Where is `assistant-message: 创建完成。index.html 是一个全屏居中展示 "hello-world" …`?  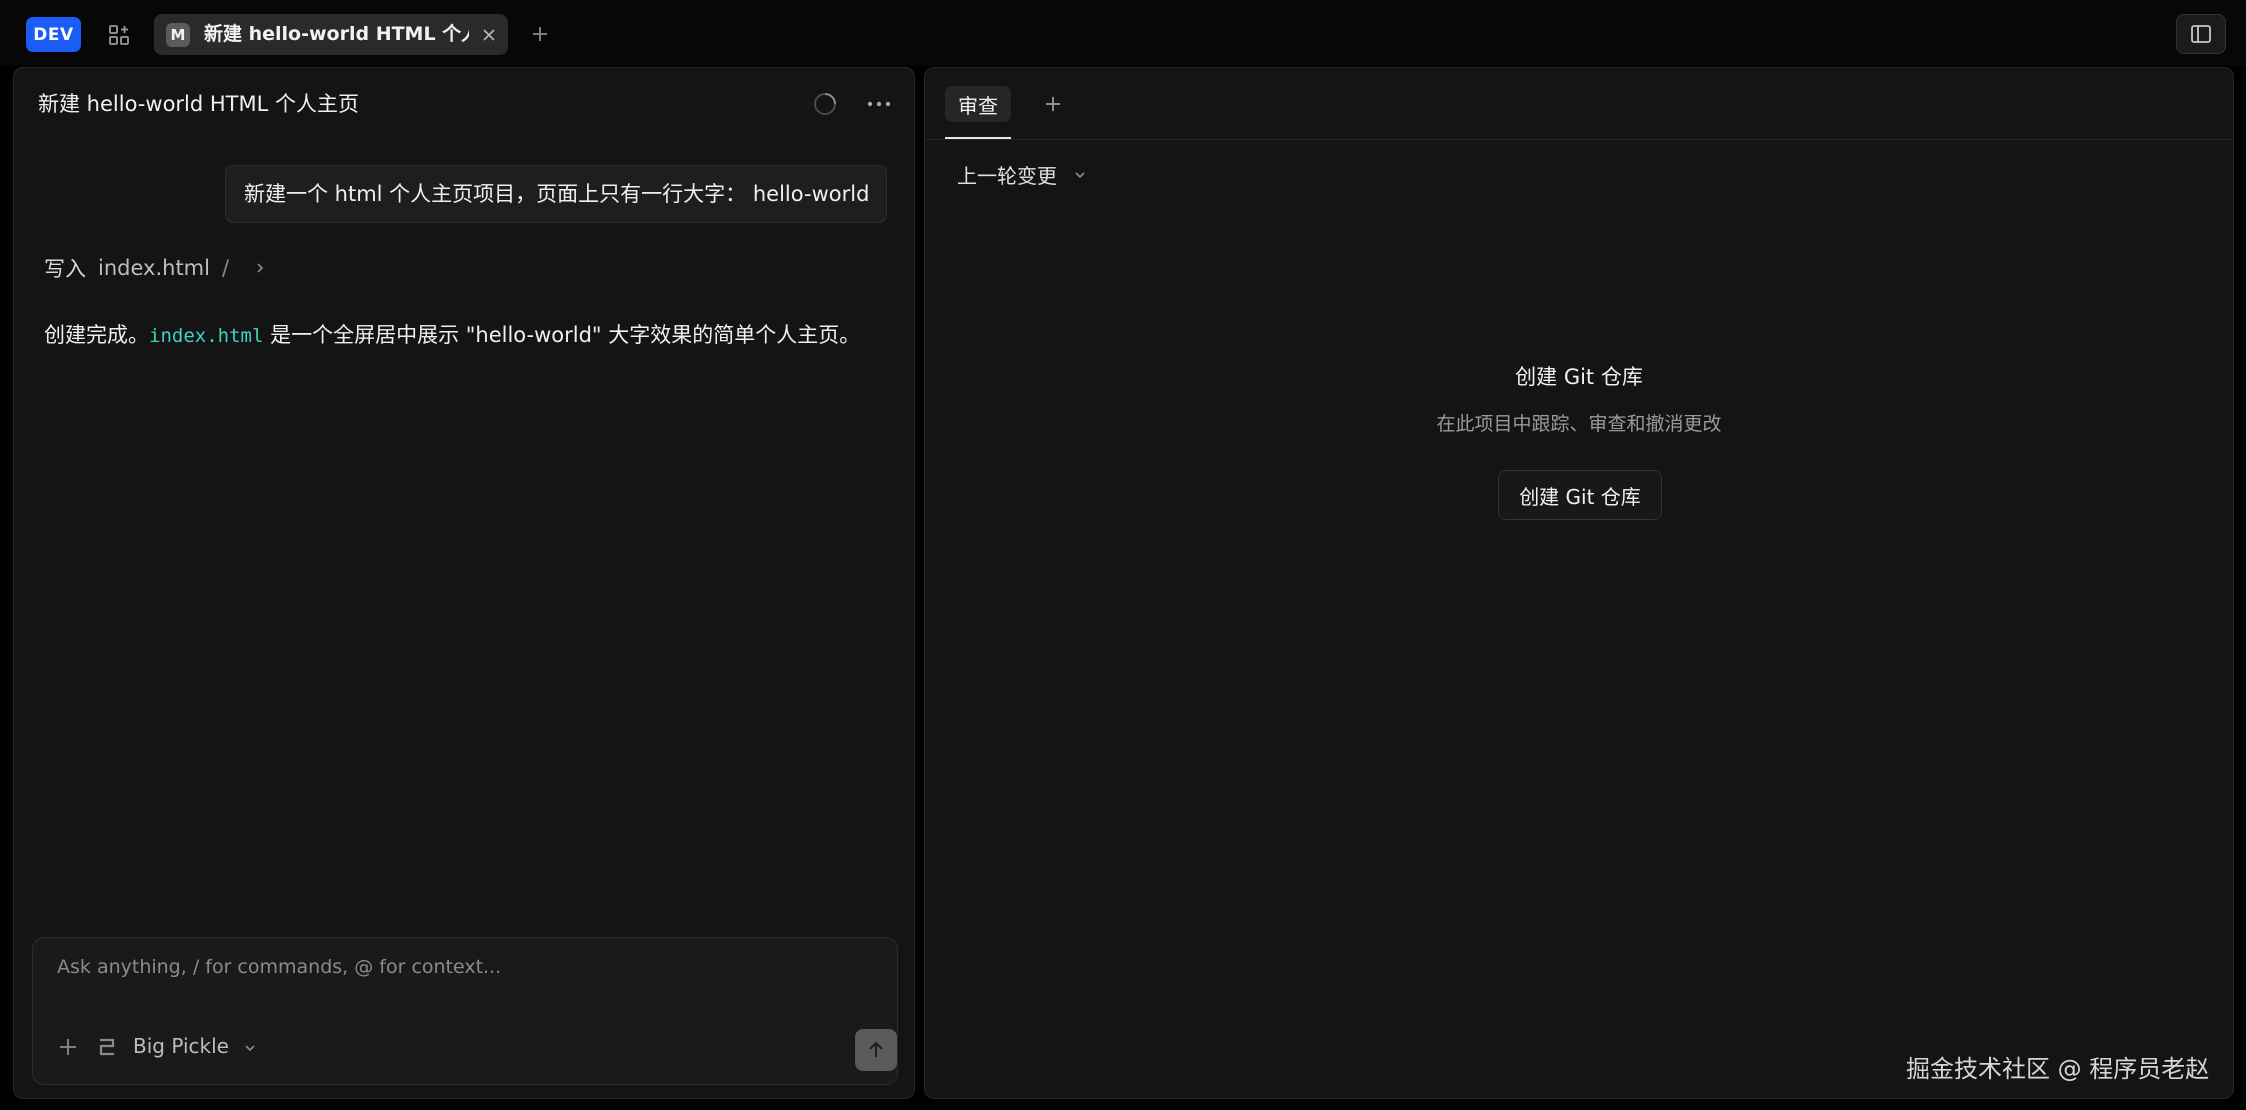
assistant-message: 创建完成。index.html 是一个全屏居中展示 "hello-world" … is located at coordinates (452, 334).